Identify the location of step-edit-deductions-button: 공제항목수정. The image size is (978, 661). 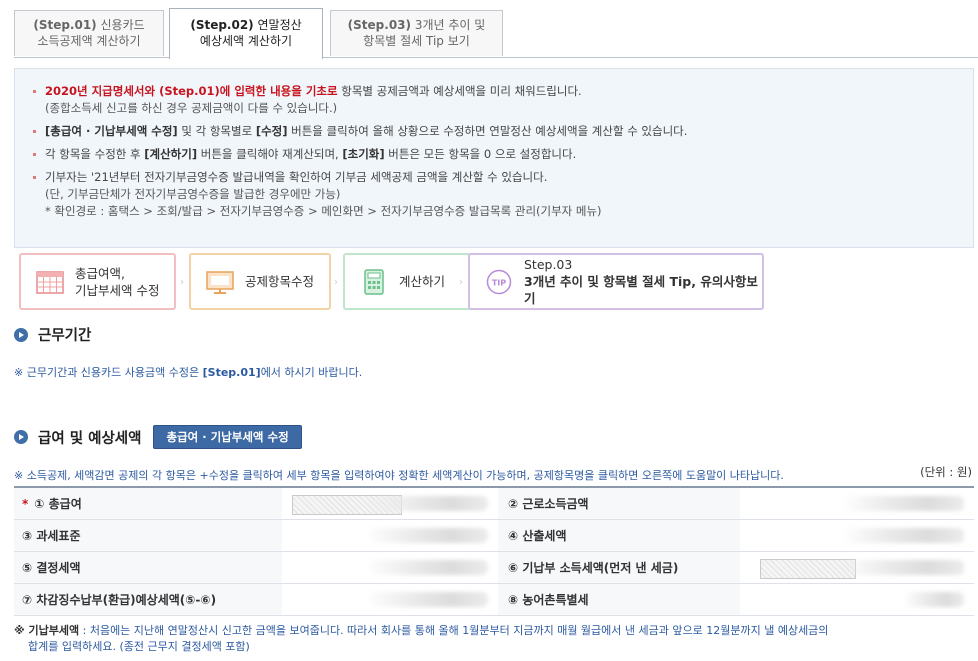
(260, 281).